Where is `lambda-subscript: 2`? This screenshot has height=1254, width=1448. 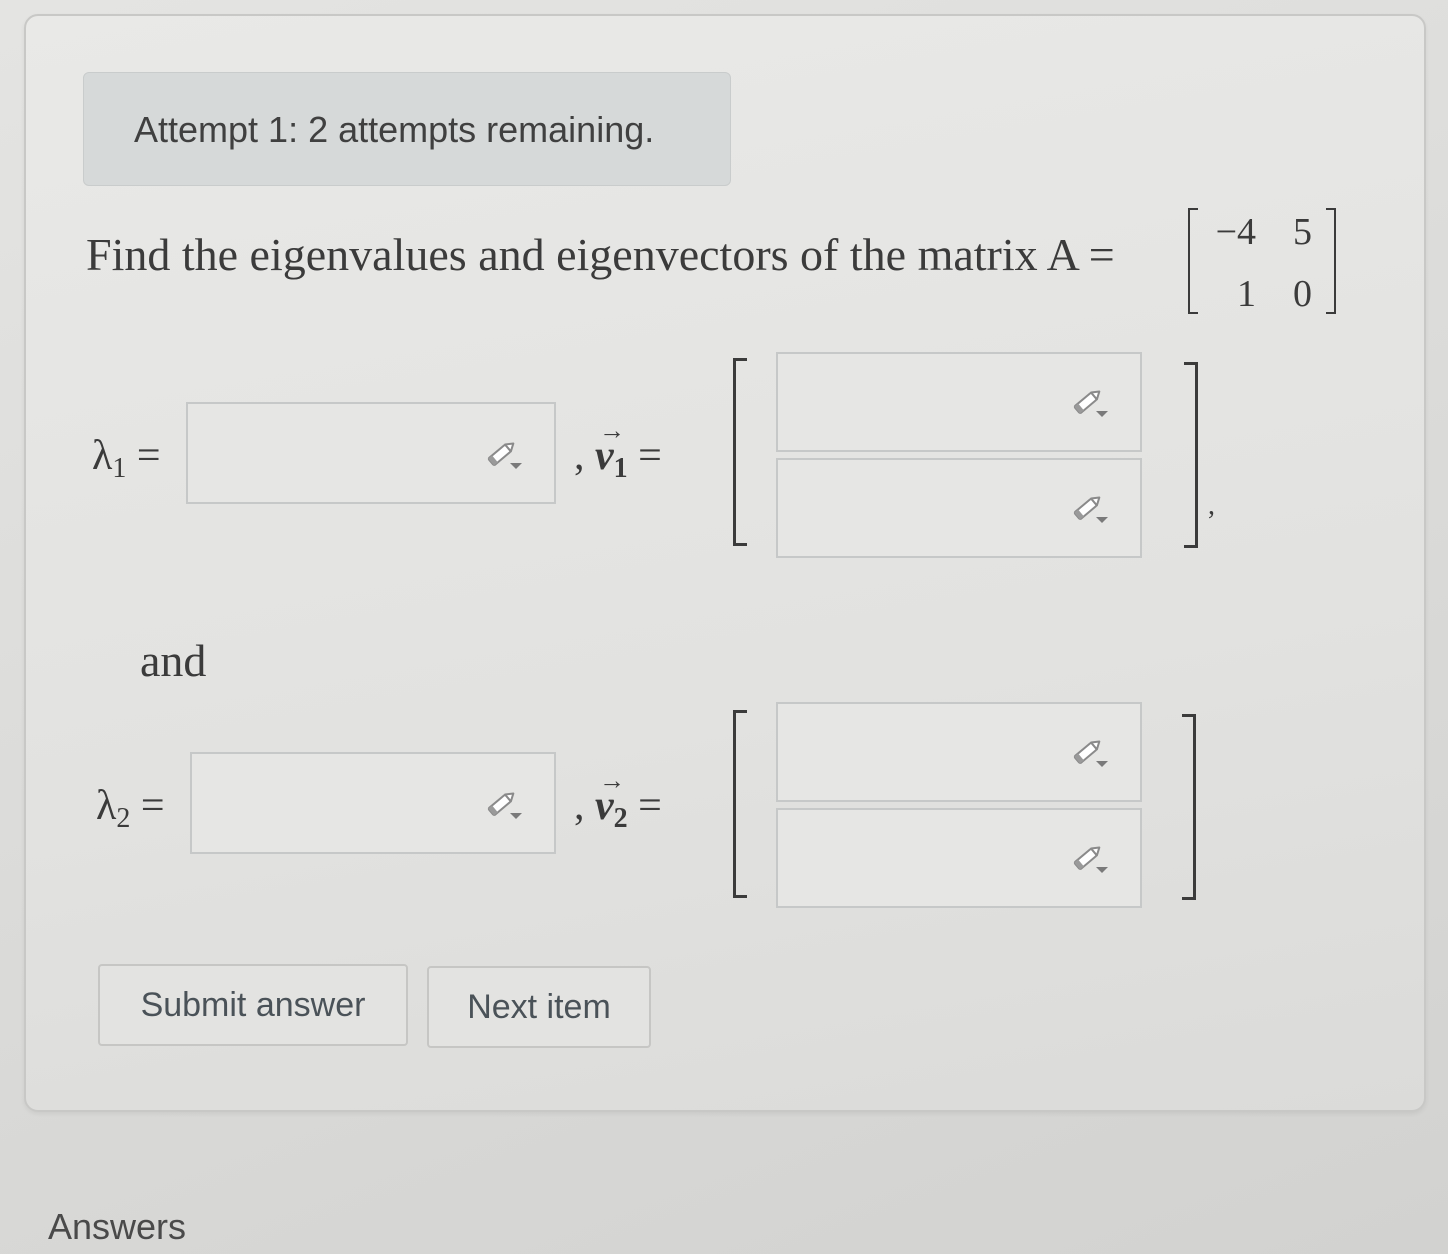
lambda-subscript: 2 is located at coordinates (123, 818).